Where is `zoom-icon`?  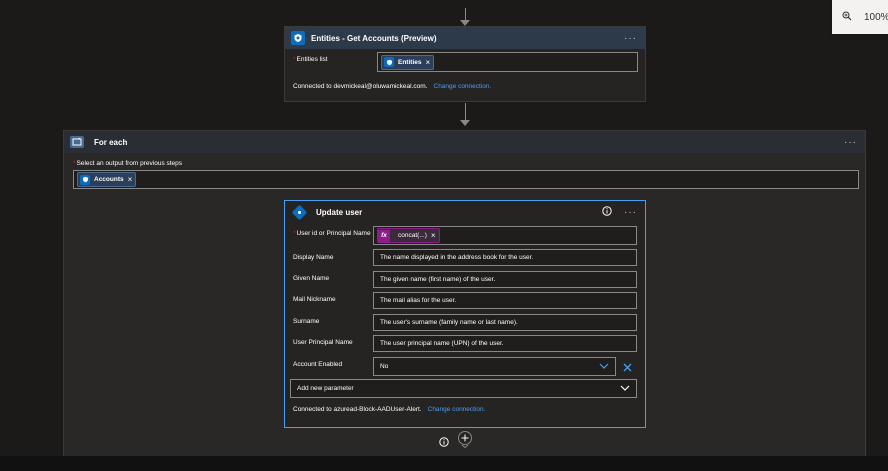
zoom-icon is located at coordinates (847, 17).